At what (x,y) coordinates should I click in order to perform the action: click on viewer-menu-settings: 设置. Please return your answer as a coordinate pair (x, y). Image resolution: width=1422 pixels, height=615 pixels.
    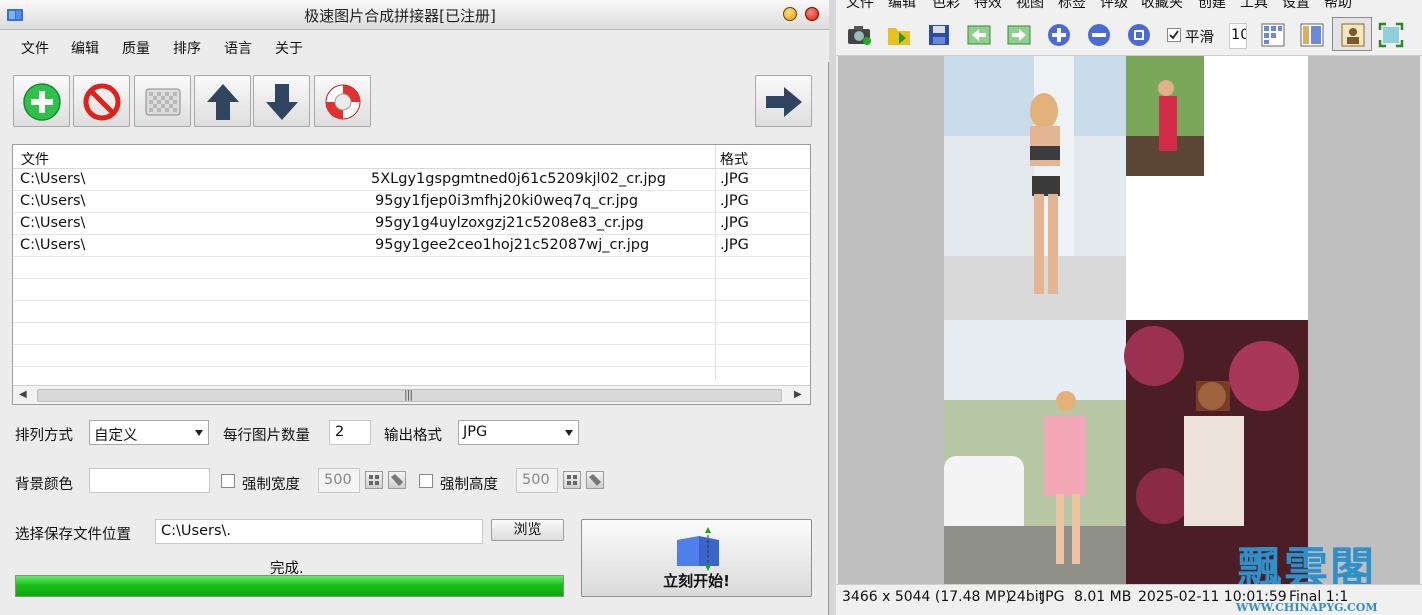
    Looking at the image, I should click on (1296, 6).